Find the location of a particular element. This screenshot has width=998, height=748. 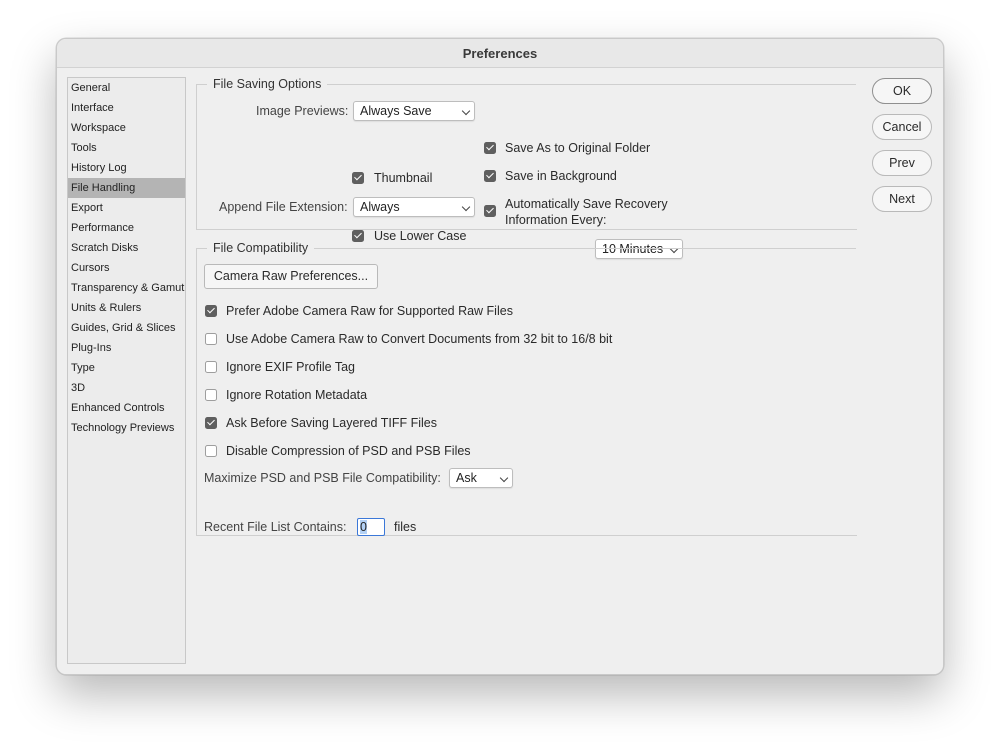

sidebar-item-file-handling: File Handling is located at coordinates (126, 188).